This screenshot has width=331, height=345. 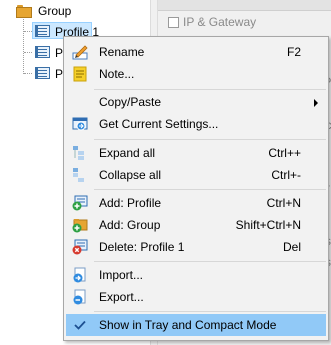 I want to click on menu-item-label: Copy/Paste, so click(x=130, y=102).